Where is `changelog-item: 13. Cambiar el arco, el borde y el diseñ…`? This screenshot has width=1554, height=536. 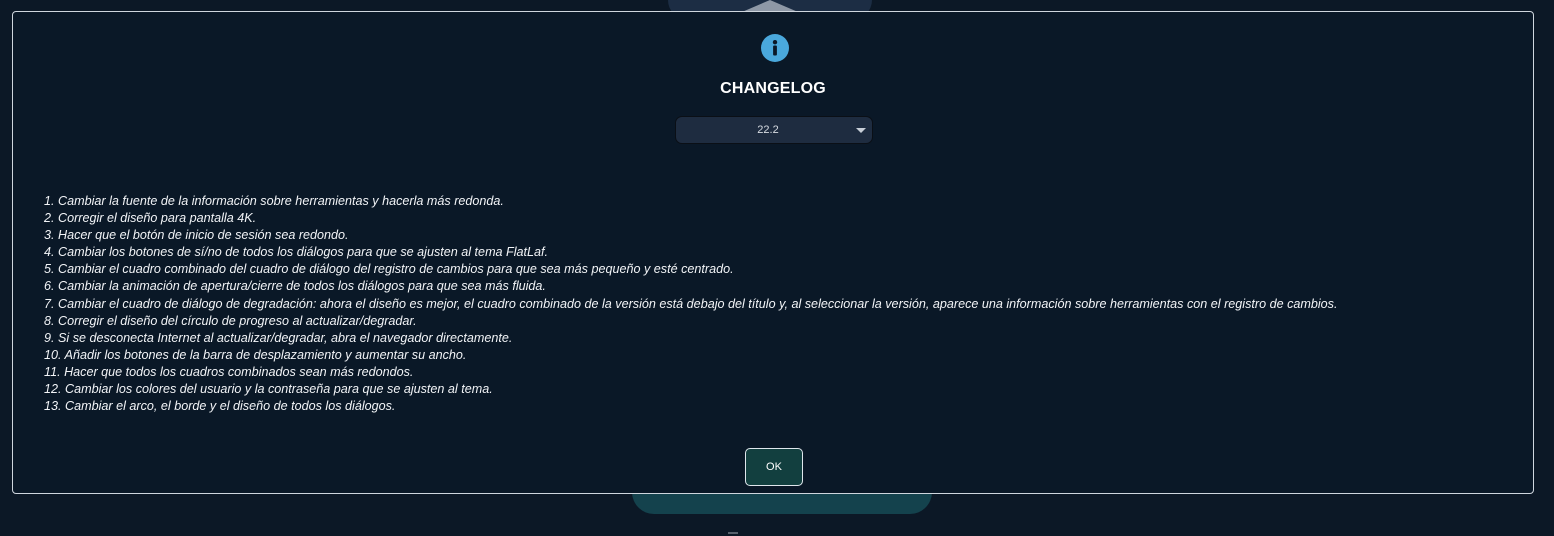
changelog-item: 13. Cambiar el arco, el borde y el diseñ… is located at coordinates (220, 406).